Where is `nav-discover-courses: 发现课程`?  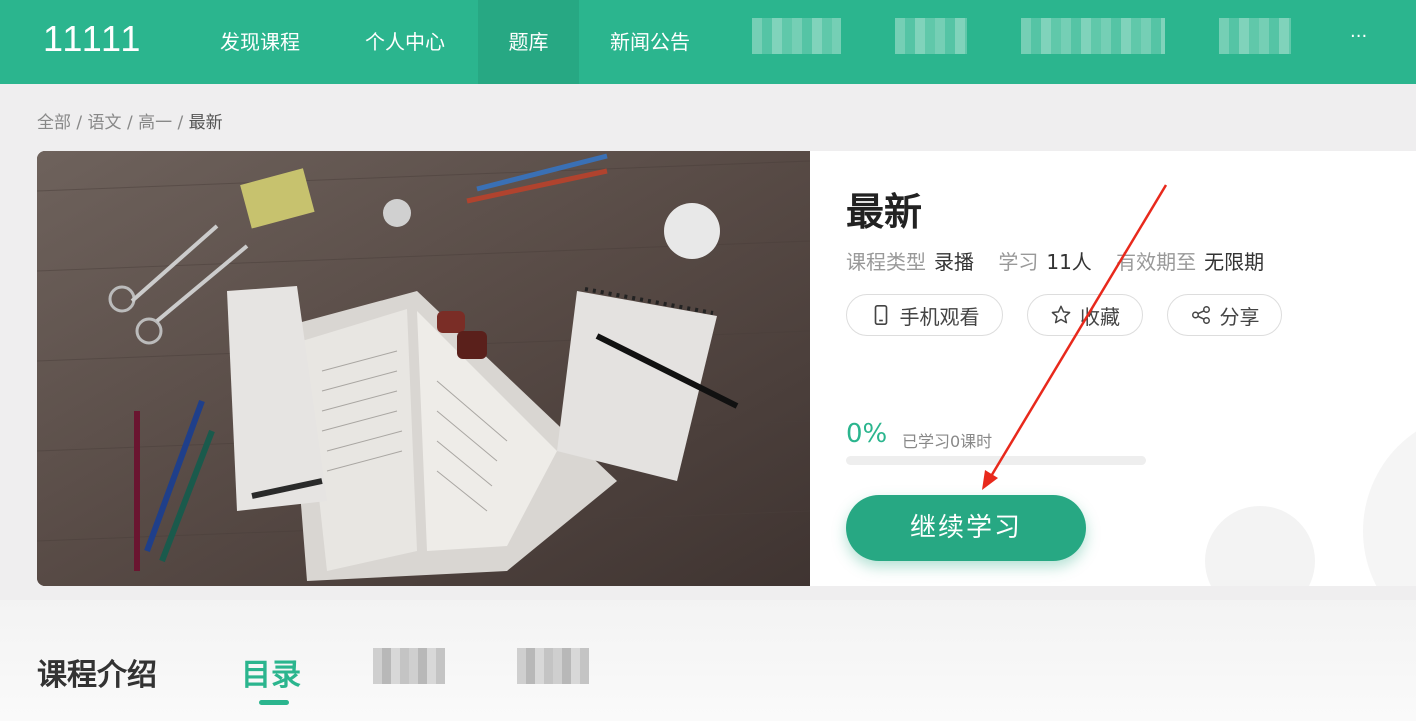 nav-discover-courses: 发现课程 is located at coordinates (260, 42).